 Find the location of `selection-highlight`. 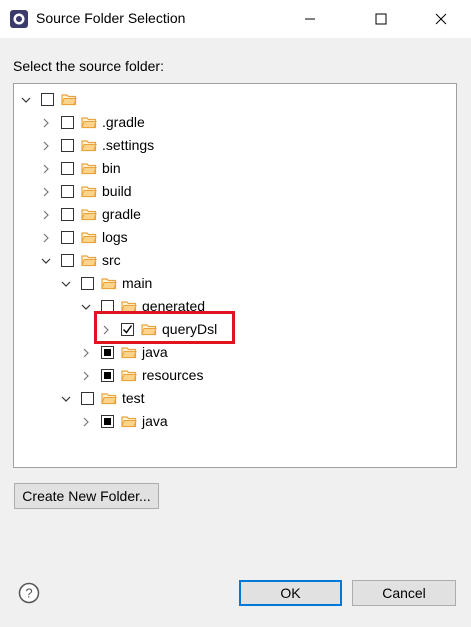

selection-highlight is located at coordinates (154, 99).